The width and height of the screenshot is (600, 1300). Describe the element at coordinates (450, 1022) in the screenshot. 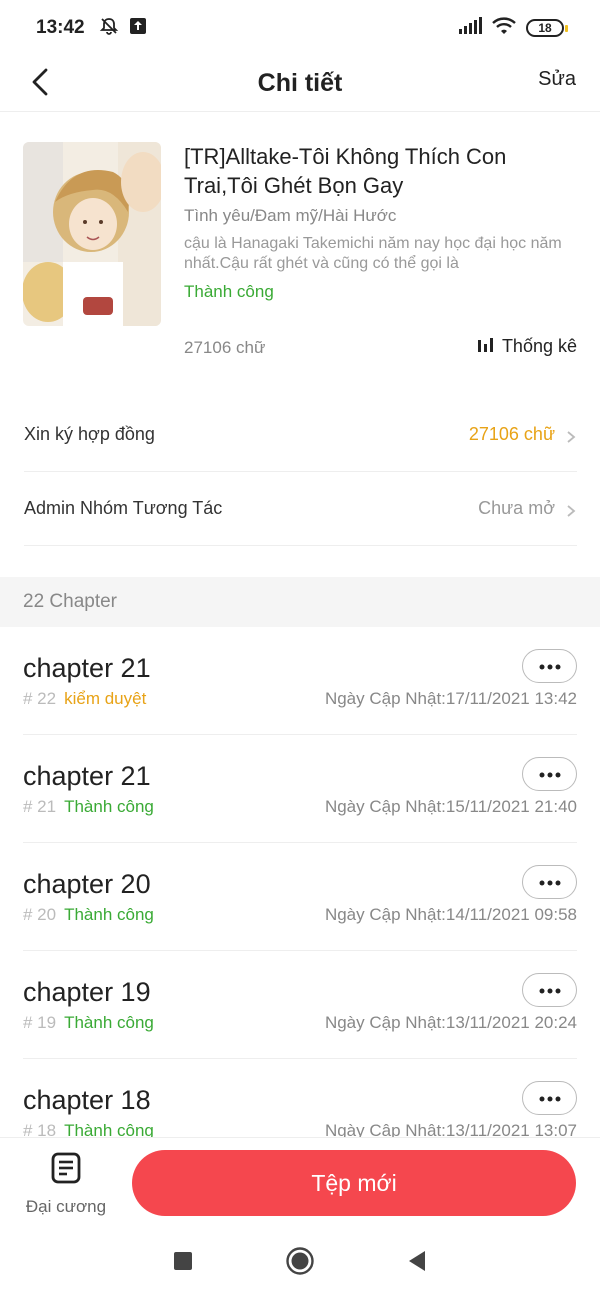

I see `chapter-updated-date: Ngày Cập Nhật:13/11/2021 20:24` at that location.